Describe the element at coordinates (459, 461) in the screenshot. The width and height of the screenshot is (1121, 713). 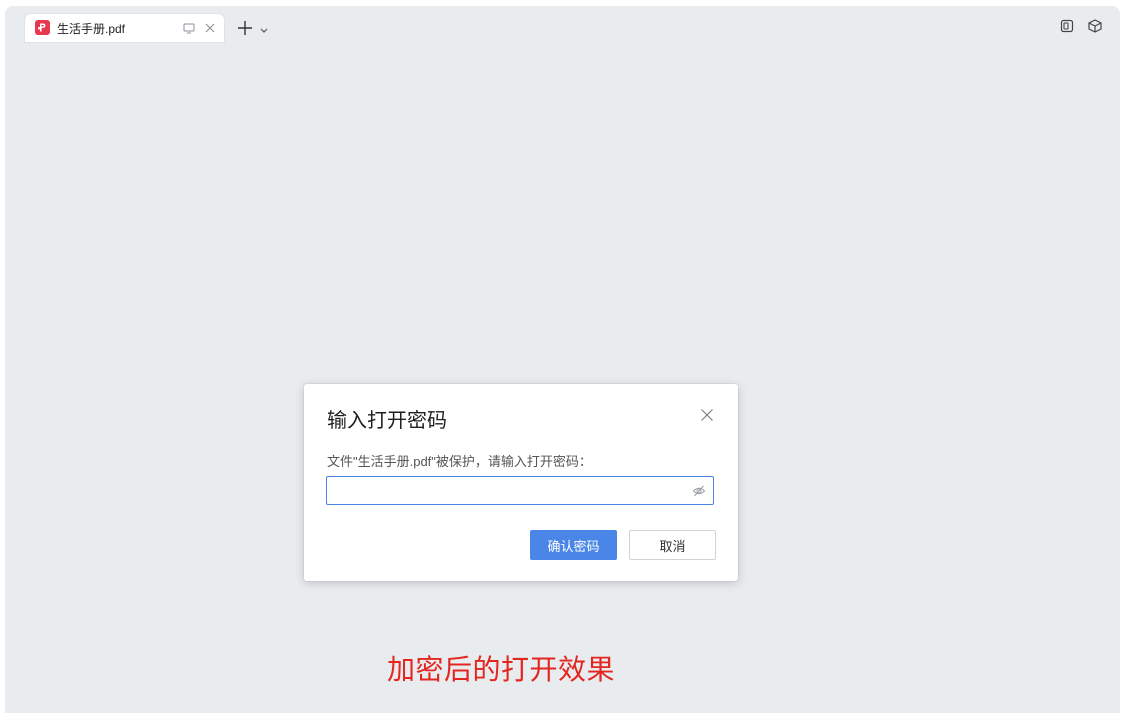
I see `dialog-message: 文件"生活手册.pdf"被保护，请输入打开密码：` at that location.